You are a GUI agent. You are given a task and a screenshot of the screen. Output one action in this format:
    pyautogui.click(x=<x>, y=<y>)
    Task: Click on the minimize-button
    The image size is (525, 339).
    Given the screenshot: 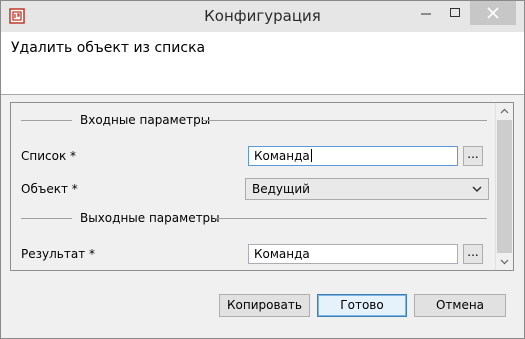 What is the action you would take?
    pyautogui.click(x=426, y=13)
    